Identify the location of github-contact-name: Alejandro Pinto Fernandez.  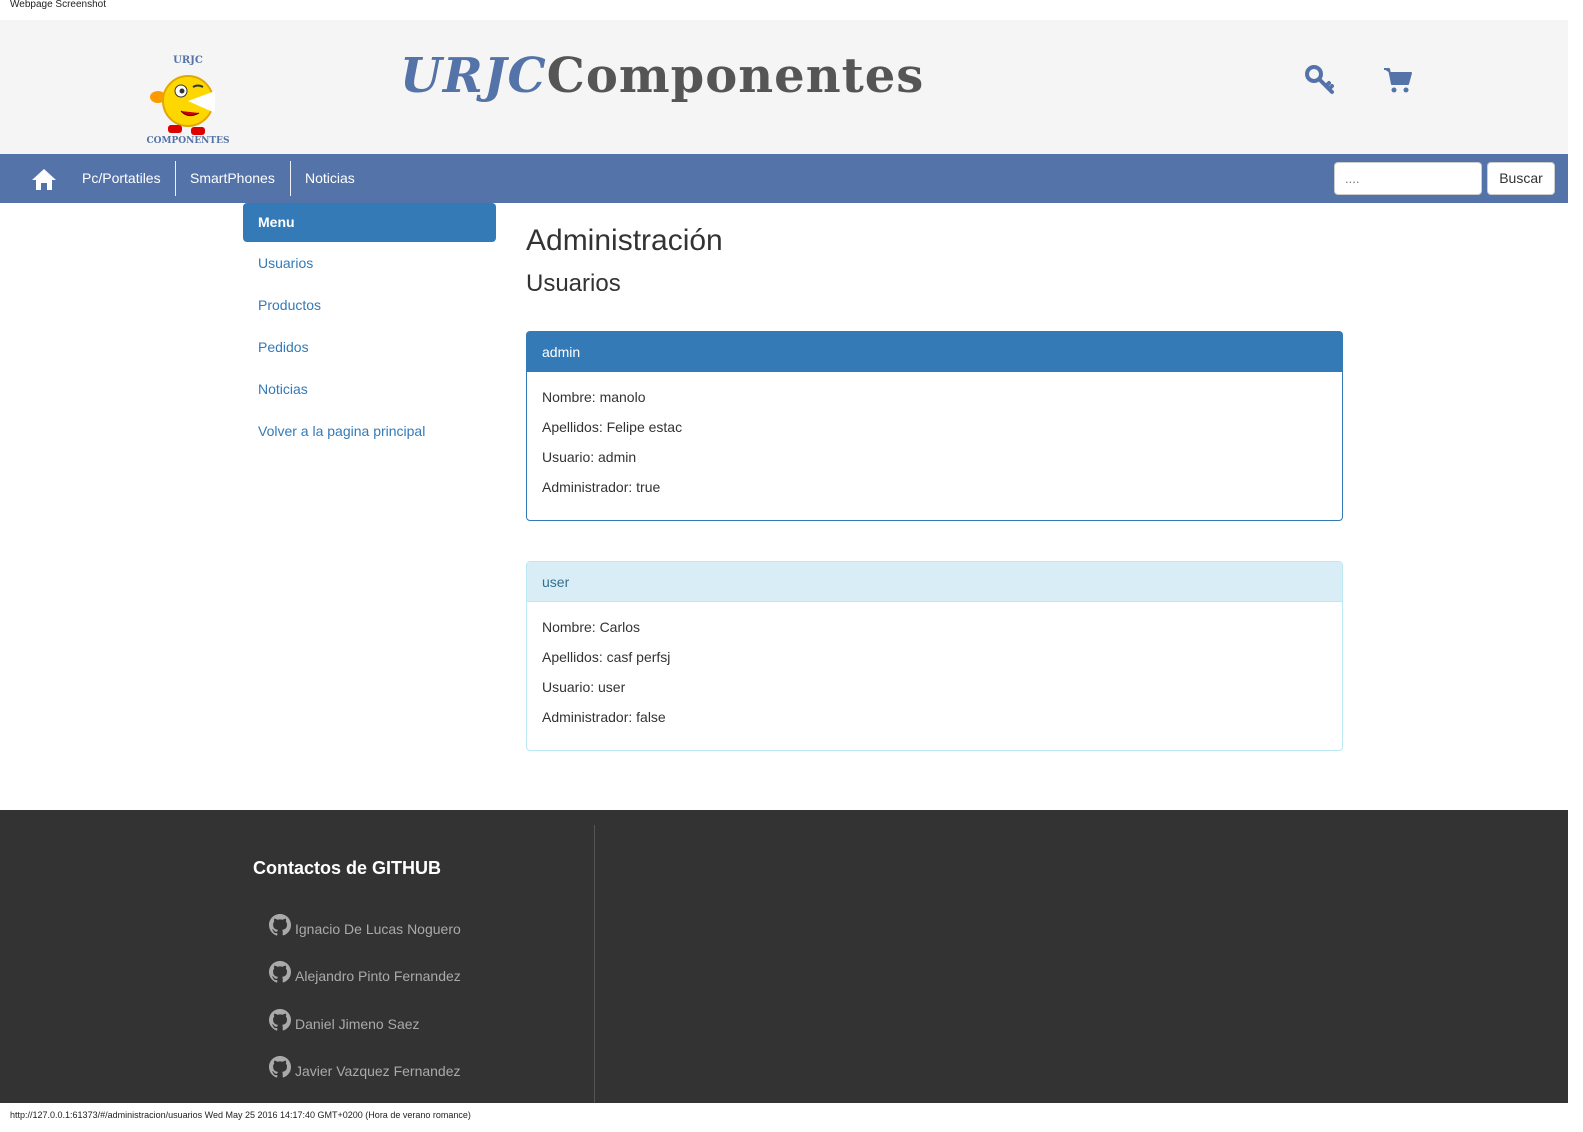
(378, 976).